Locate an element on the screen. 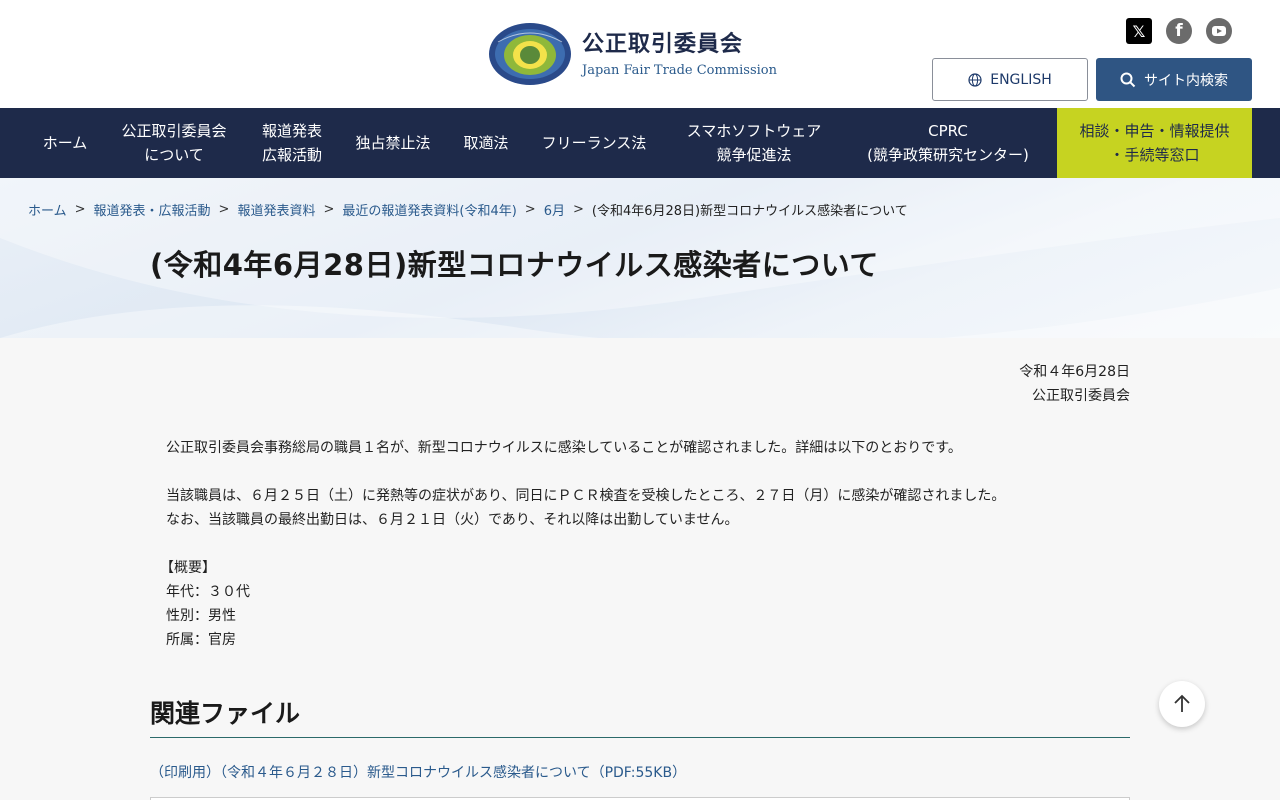 The height and width of the screenshot is (800, 1280). nav-label: 公正取引委員会 is located at coordinates (174, 131).